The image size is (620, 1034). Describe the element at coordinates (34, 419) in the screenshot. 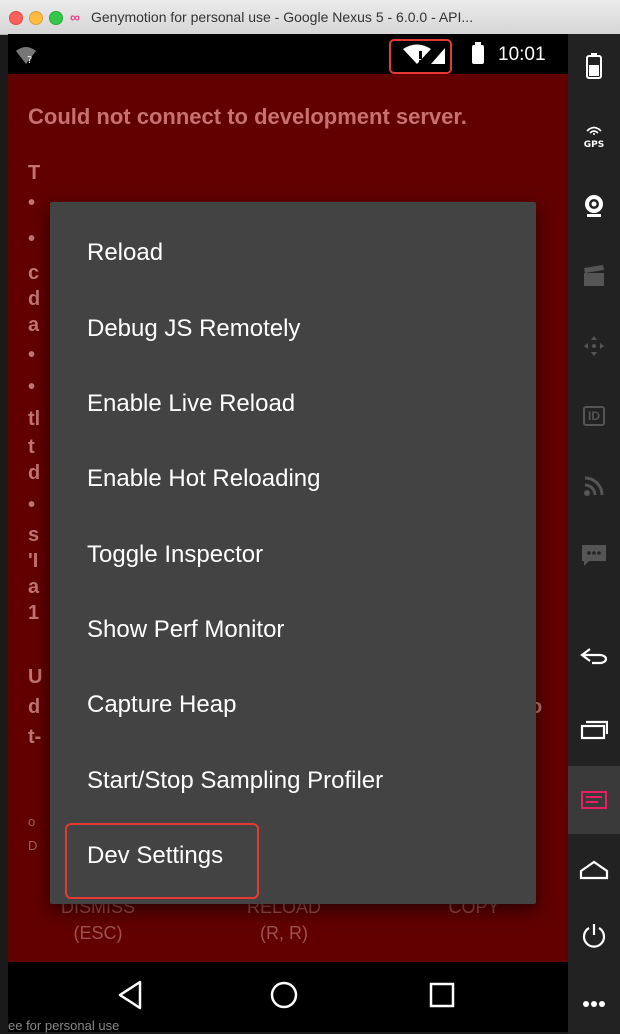

I see `bg-text-fragment: tl` at that location.